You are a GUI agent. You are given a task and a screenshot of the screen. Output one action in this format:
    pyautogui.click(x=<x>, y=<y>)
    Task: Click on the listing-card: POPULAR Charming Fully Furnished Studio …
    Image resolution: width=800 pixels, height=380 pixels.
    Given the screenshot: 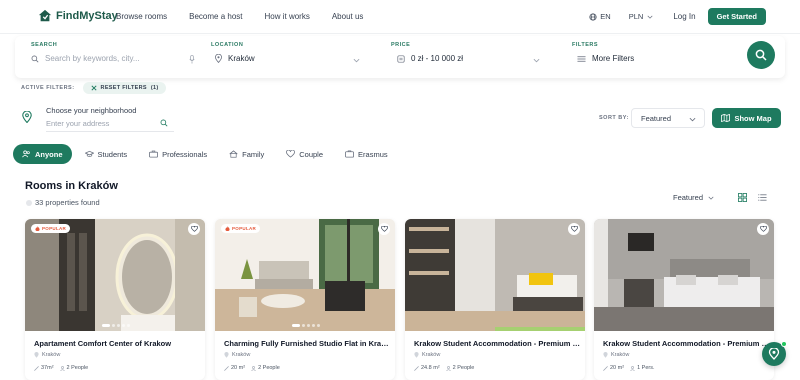 What is the action you would take?
    pyautogui.click(x=305, y=299)
    